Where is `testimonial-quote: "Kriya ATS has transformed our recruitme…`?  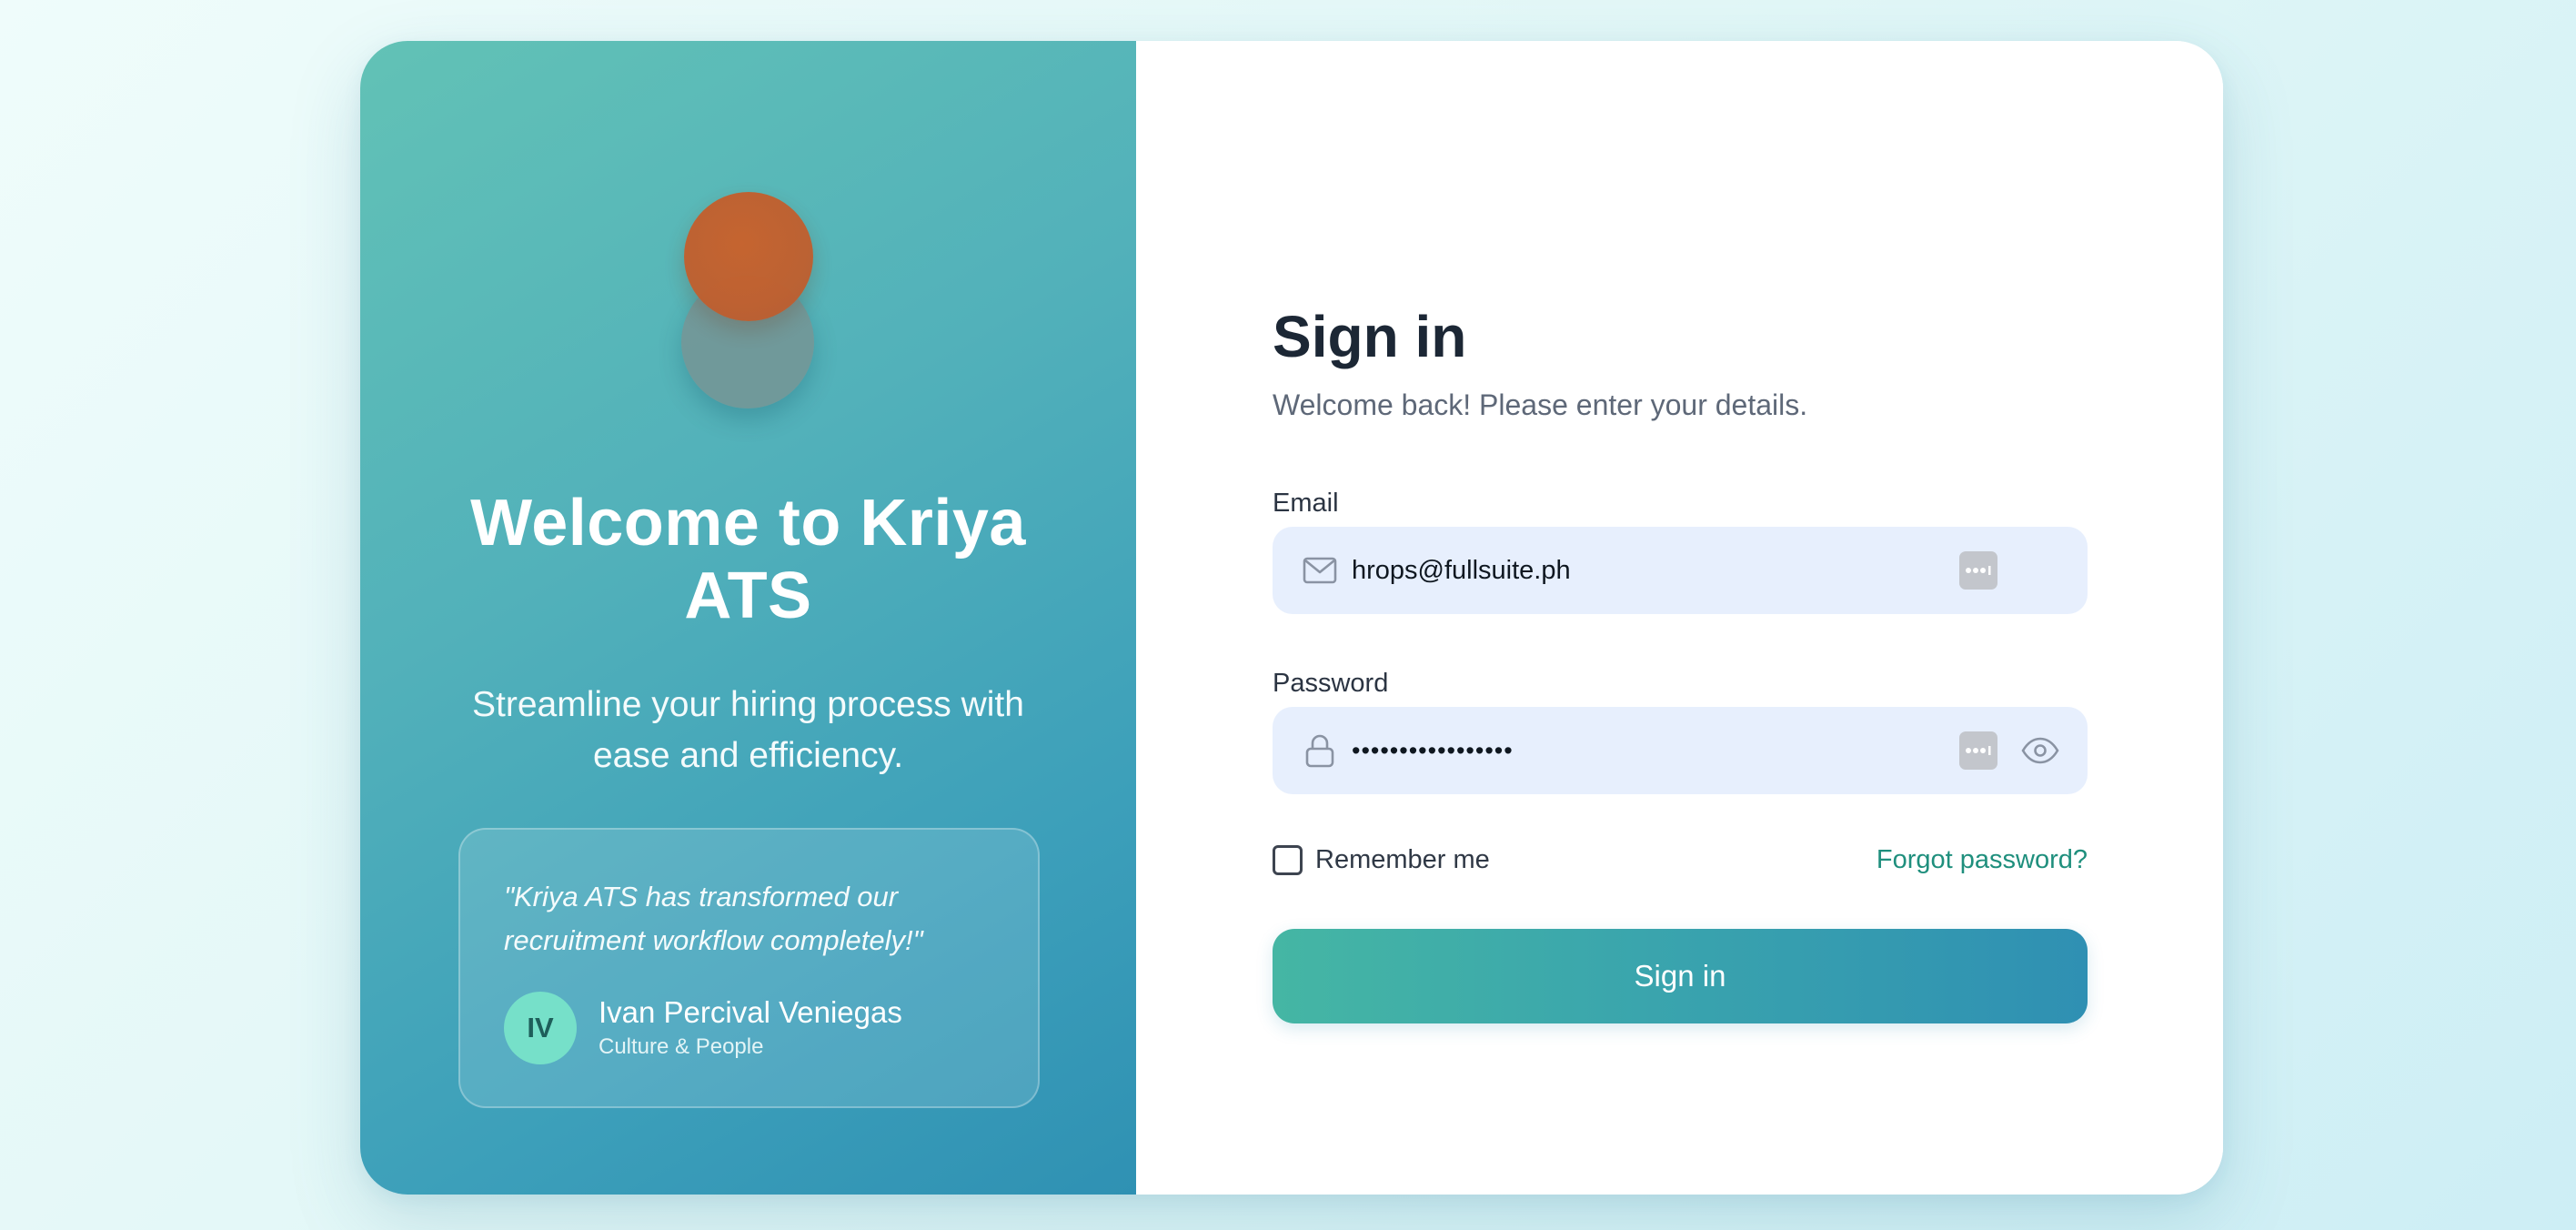
testimonial-quote: "Kriya ATS has transformed our recruitme… is located at coordinates (713, 918).